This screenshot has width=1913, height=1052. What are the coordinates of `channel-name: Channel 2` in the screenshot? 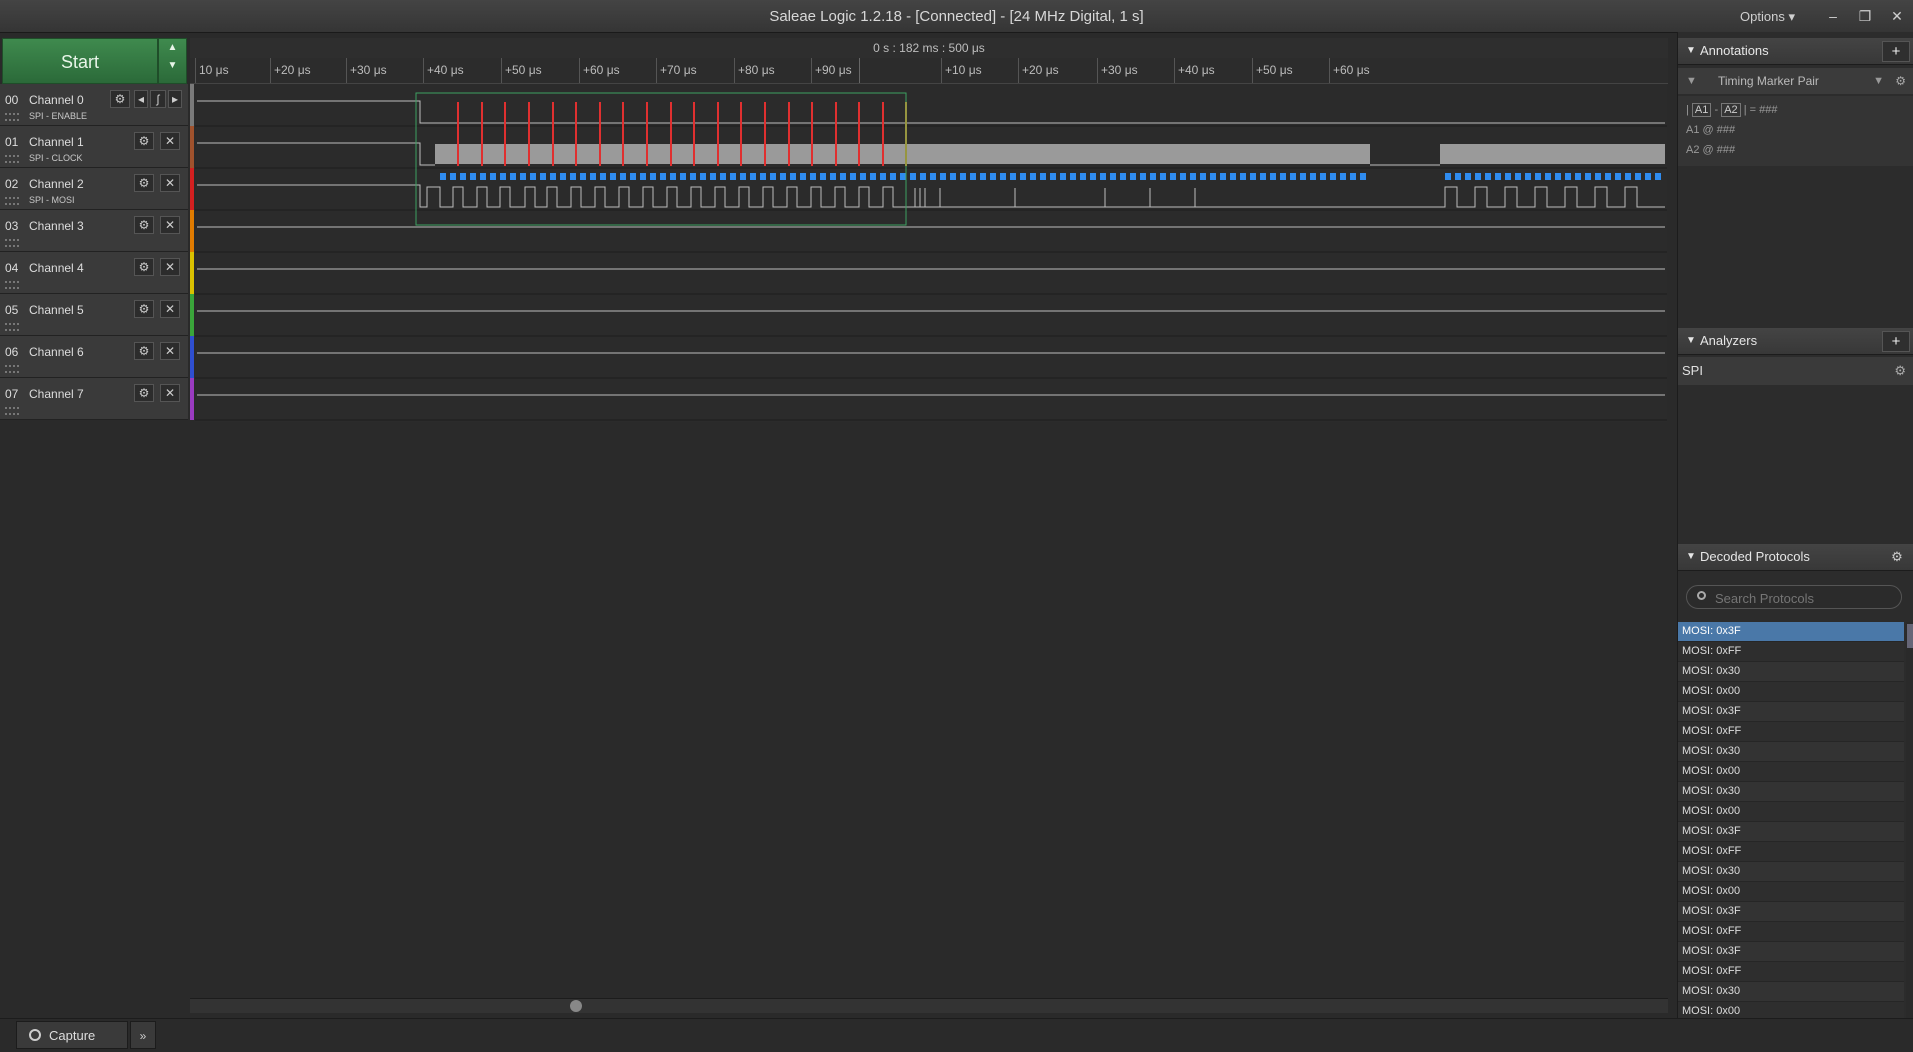 It's located at (56, 184).